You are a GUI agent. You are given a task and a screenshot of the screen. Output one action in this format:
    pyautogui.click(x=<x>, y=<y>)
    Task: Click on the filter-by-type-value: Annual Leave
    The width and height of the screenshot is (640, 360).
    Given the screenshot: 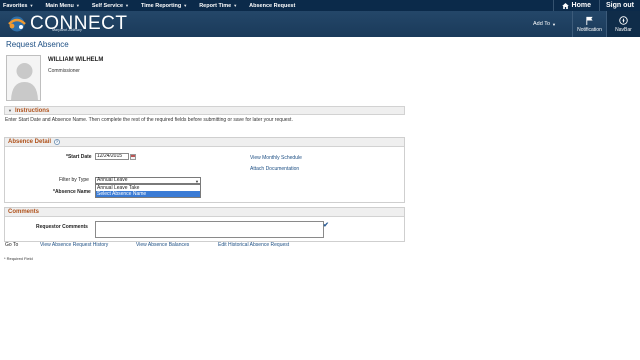 What is the action you would take?
    pyautogui.click(x=112, y=180)
    